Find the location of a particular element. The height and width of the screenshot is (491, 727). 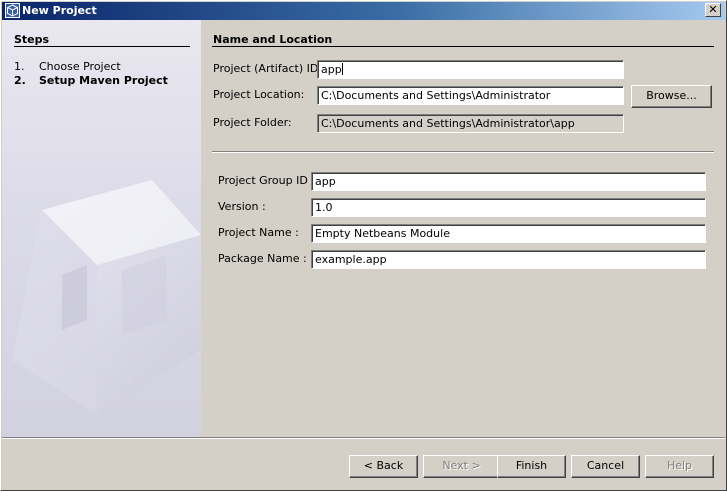

artifact-id-input: app is located at coordinates (470, 69).